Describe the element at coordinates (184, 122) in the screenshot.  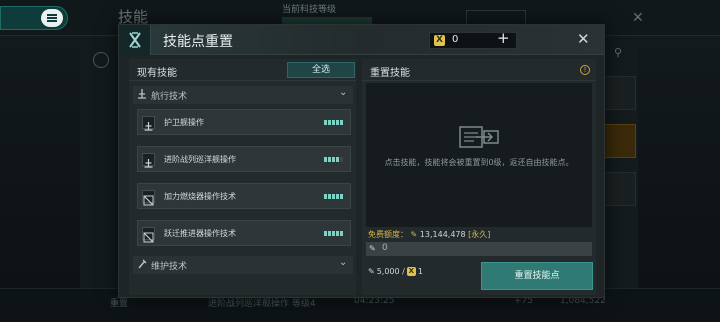
I see `skill-label: 护卫舰操作` at that location.